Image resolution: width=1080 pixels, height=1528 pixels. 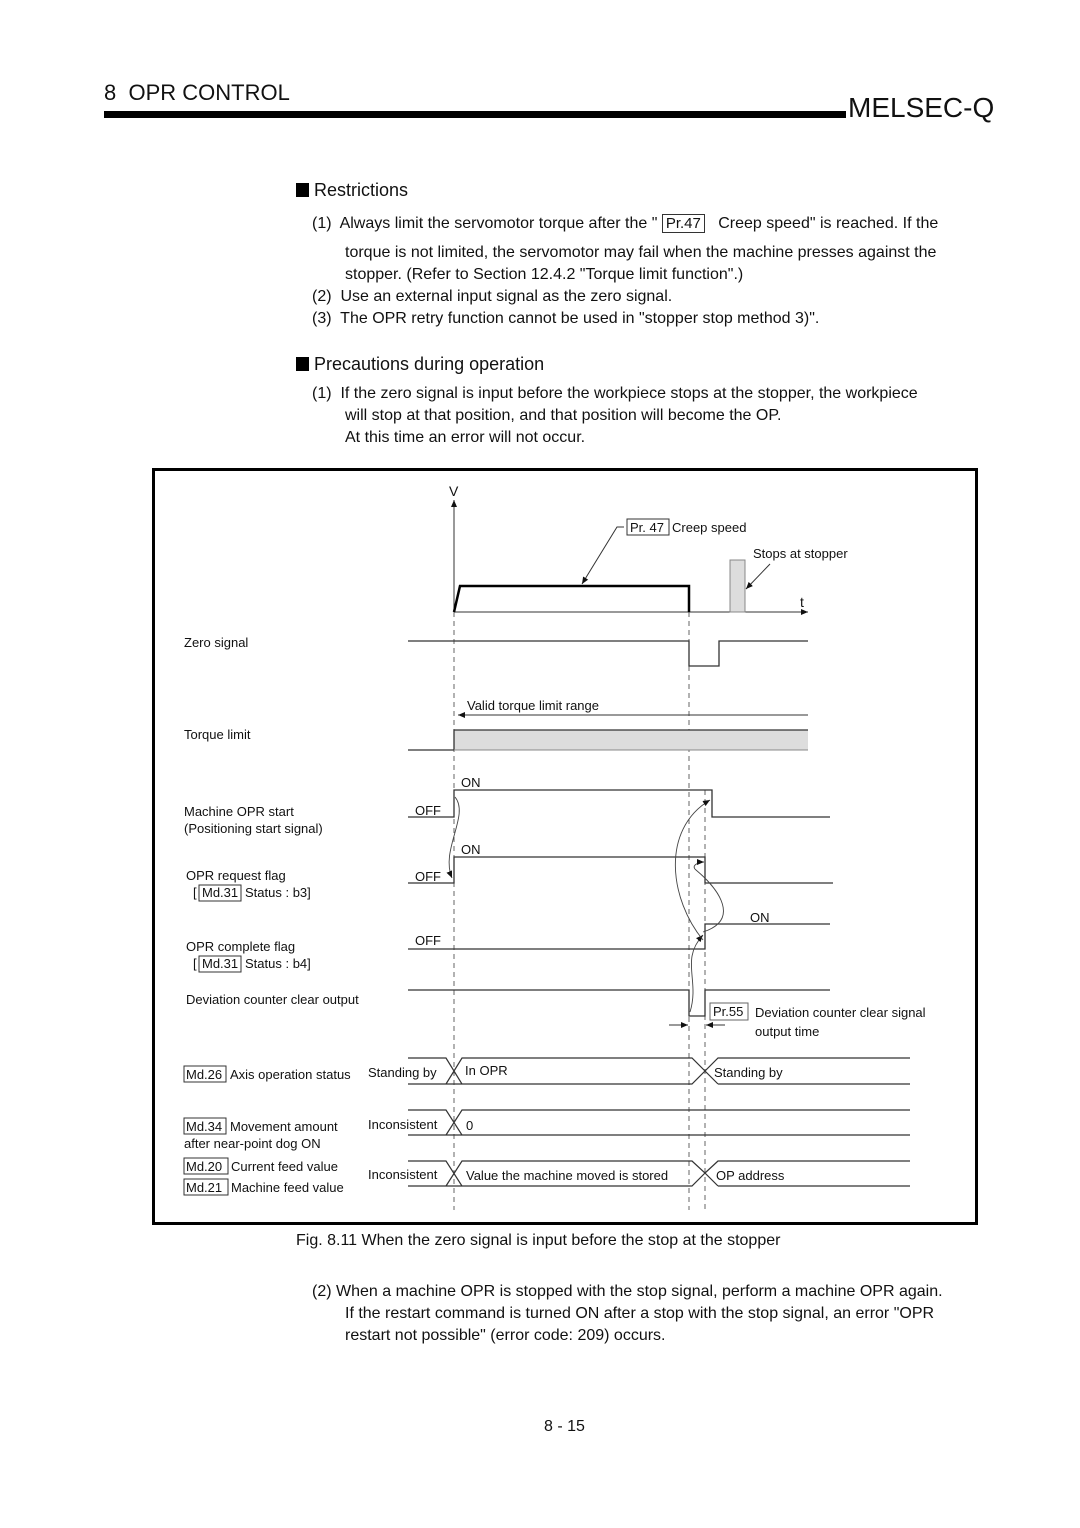 What do you see at coordinates (239, 811) in the screenshot?
I see `opr-start-label: Machine OPR start` at bounding box center [239, 811].